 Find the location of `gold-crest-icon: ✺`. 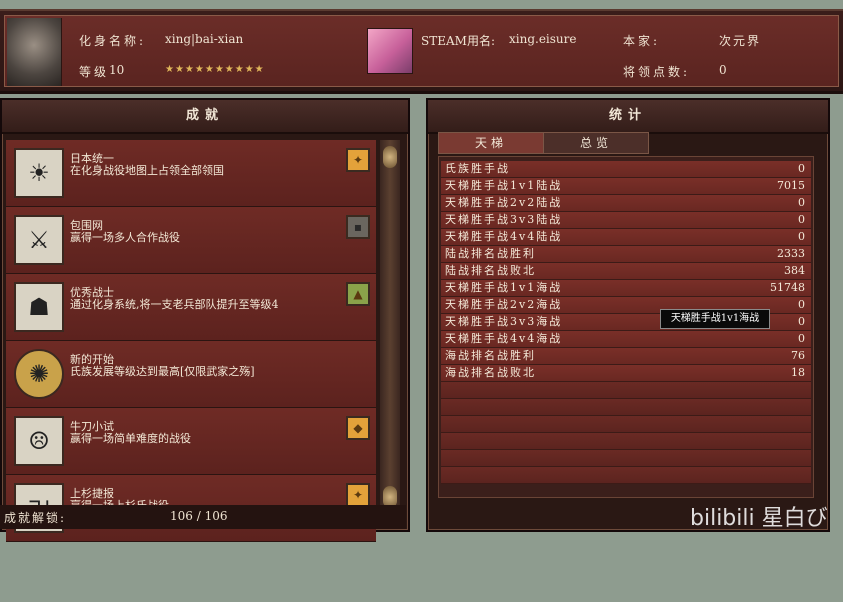

gold-crest-icon: ✺ is located at coordinates (39, 374).